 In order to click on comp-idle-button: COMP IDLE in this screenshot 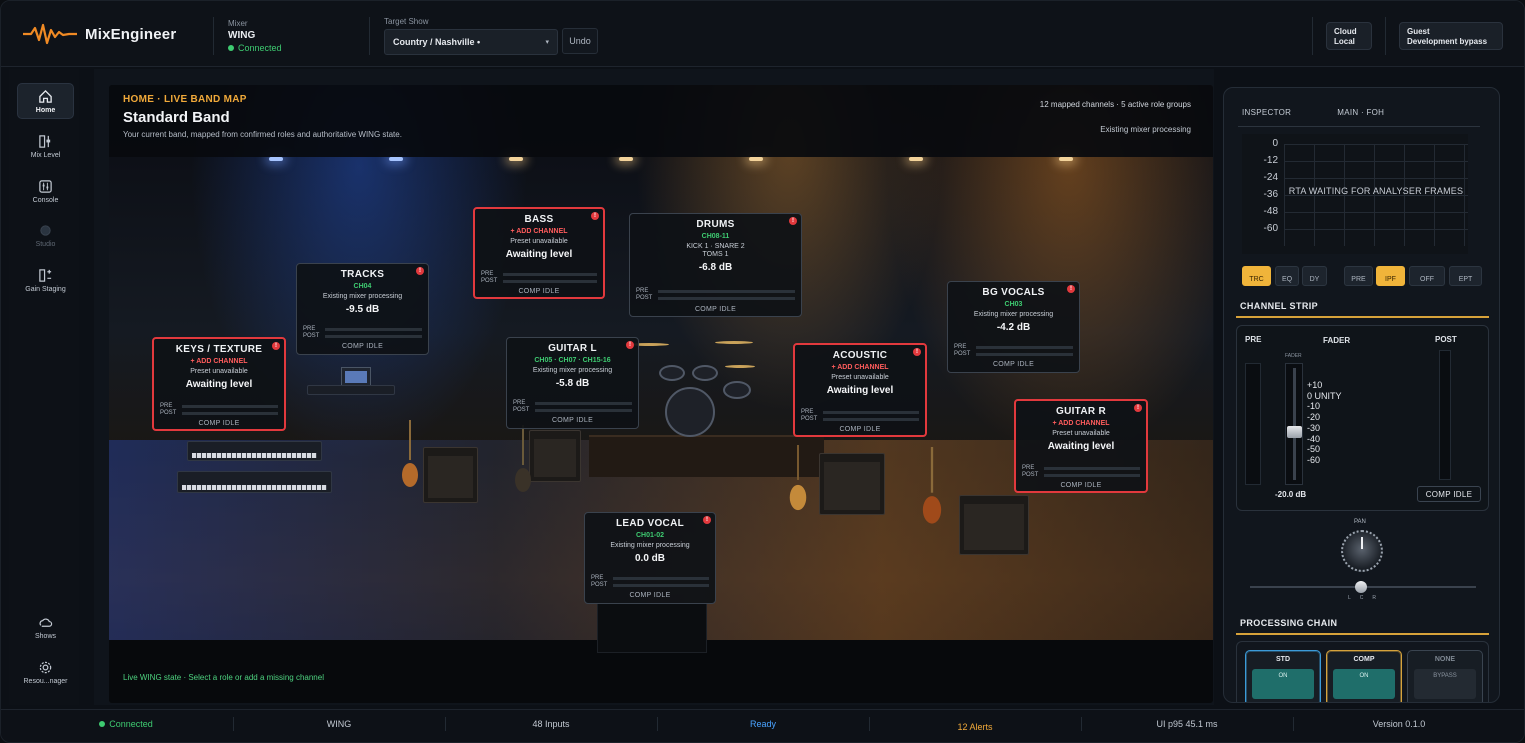, I will do `click(1449, 494)`.